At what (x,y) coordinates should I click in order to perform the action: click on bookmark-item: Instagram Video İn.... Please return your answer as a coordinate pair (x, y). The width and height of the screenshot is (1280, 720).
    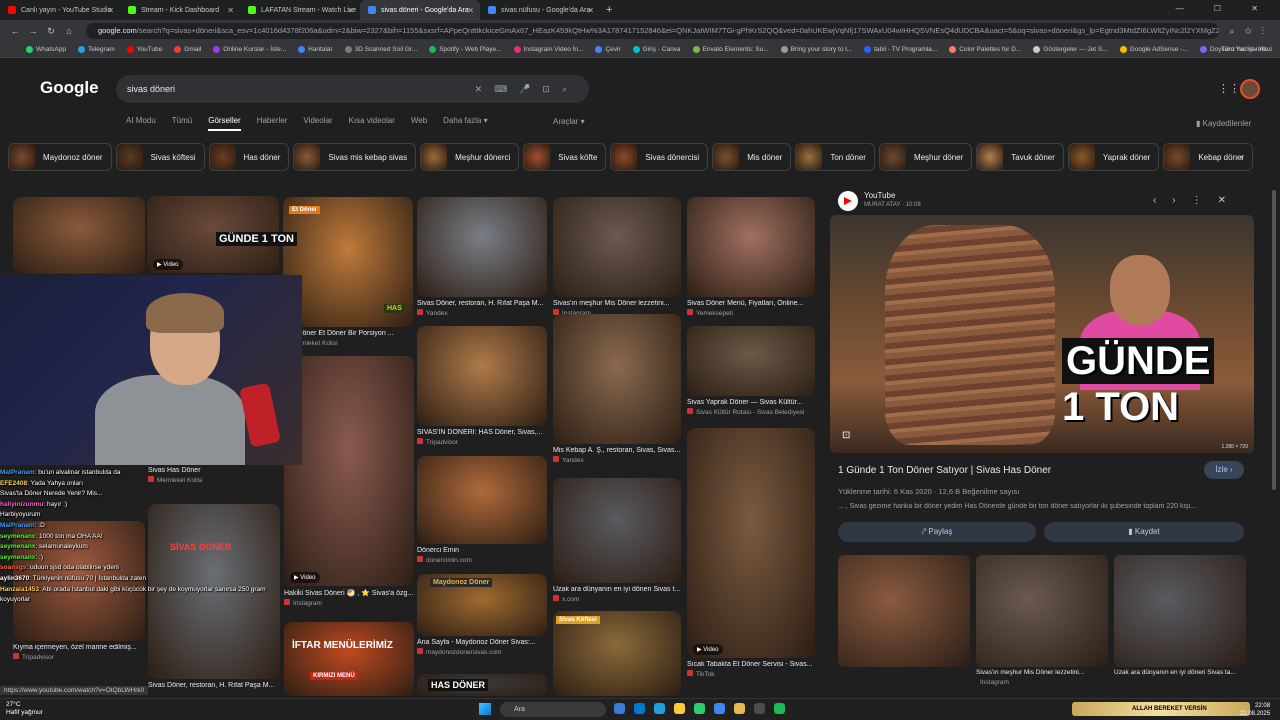
    Looking at the image, I should click on (548, 49).